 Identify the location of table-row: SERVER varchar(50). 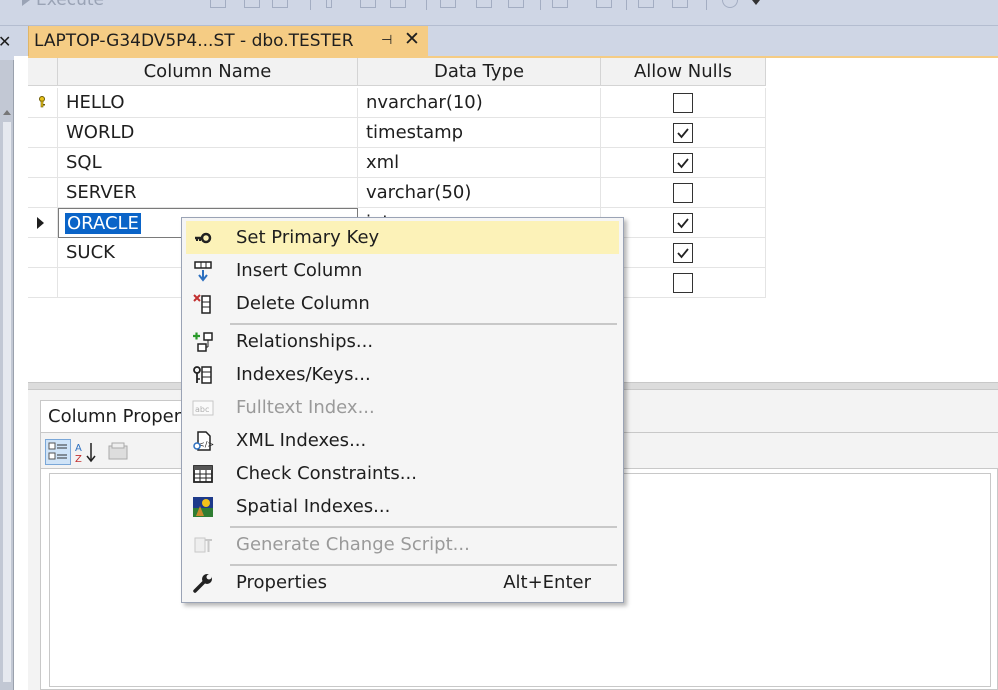
(397, 193).